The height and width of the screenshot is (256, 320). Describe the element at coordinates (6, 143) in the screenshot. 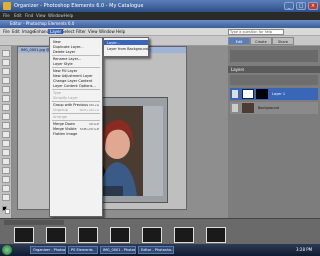

I see `healing-brush-tool-icon` at that location.